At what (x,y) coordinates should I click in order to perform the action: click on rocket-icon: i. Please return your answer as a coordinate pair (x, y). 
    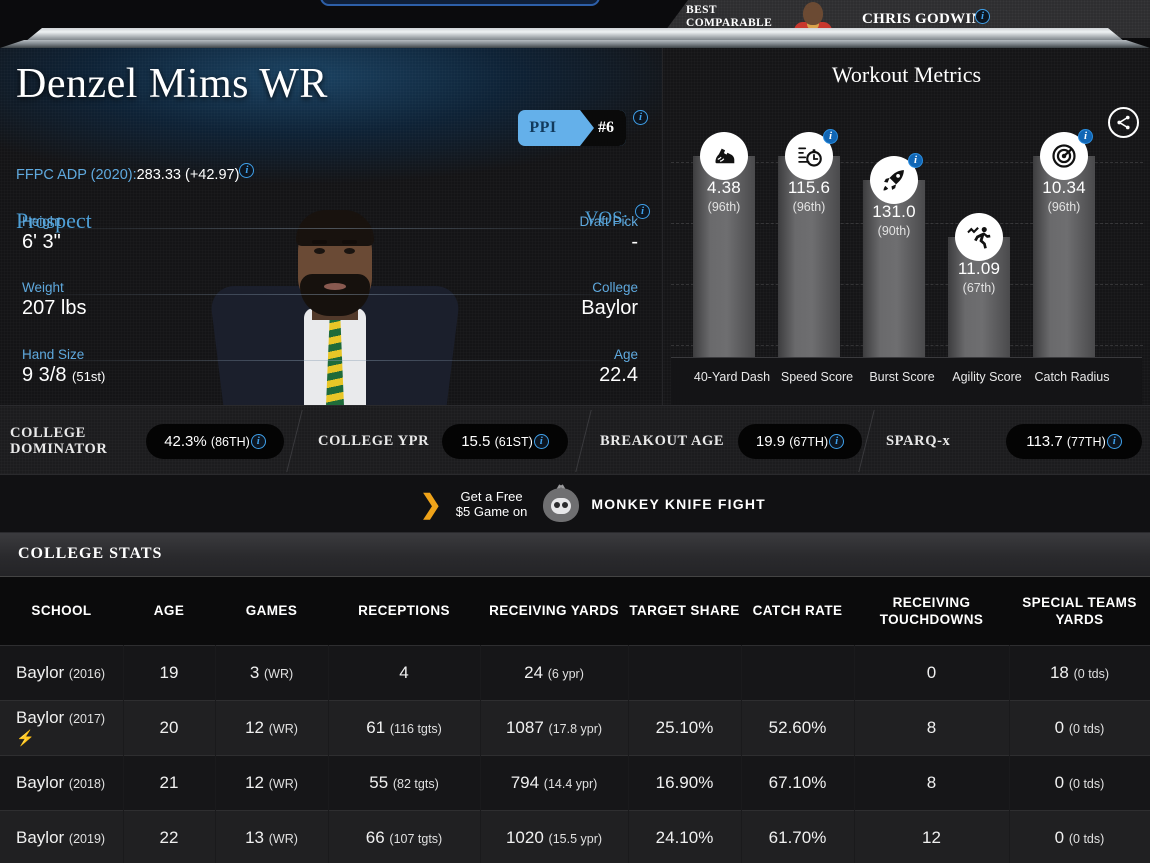
    Looking at the image, I should click on (896, 178).